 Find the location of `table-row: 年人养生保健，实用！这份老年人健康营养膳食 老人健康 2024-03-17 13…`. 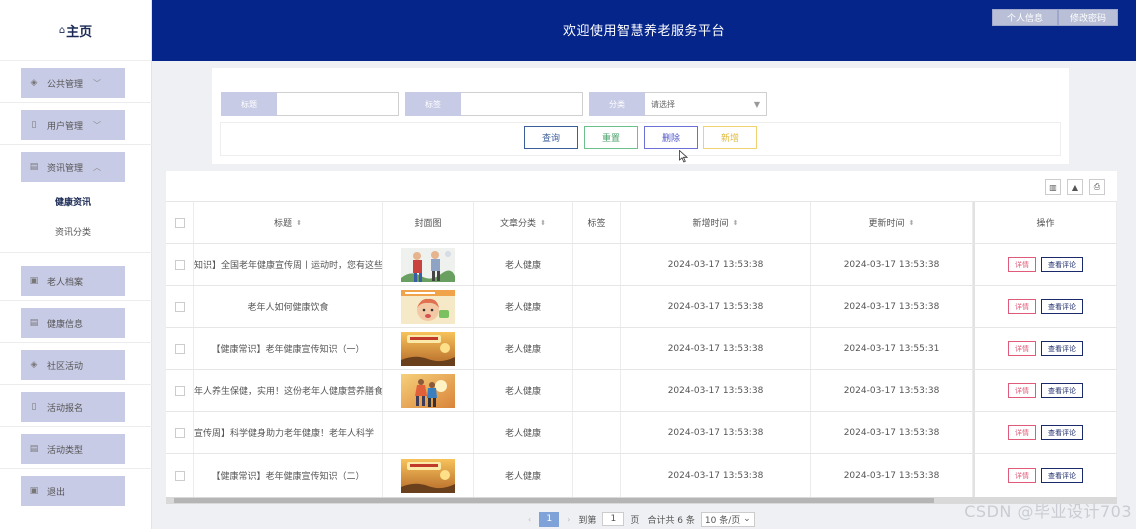

table-row: 年人养生保健，实用！这份老年人健康营养膳食 老人健康 2024-03-17 13… is located at coordinates (641, 390).